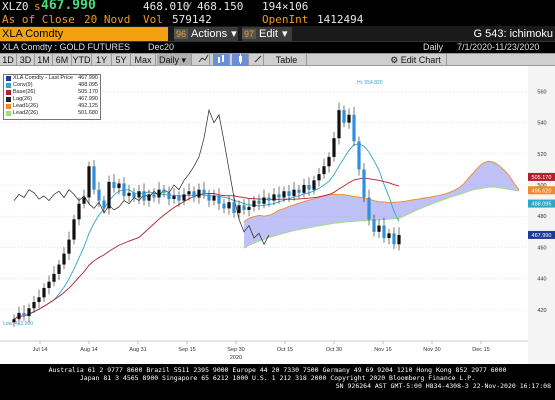 The image size is (555, 400). Describe the element at coordinates (240, 60) in the screenshot. I see `candle-icon` at that location.